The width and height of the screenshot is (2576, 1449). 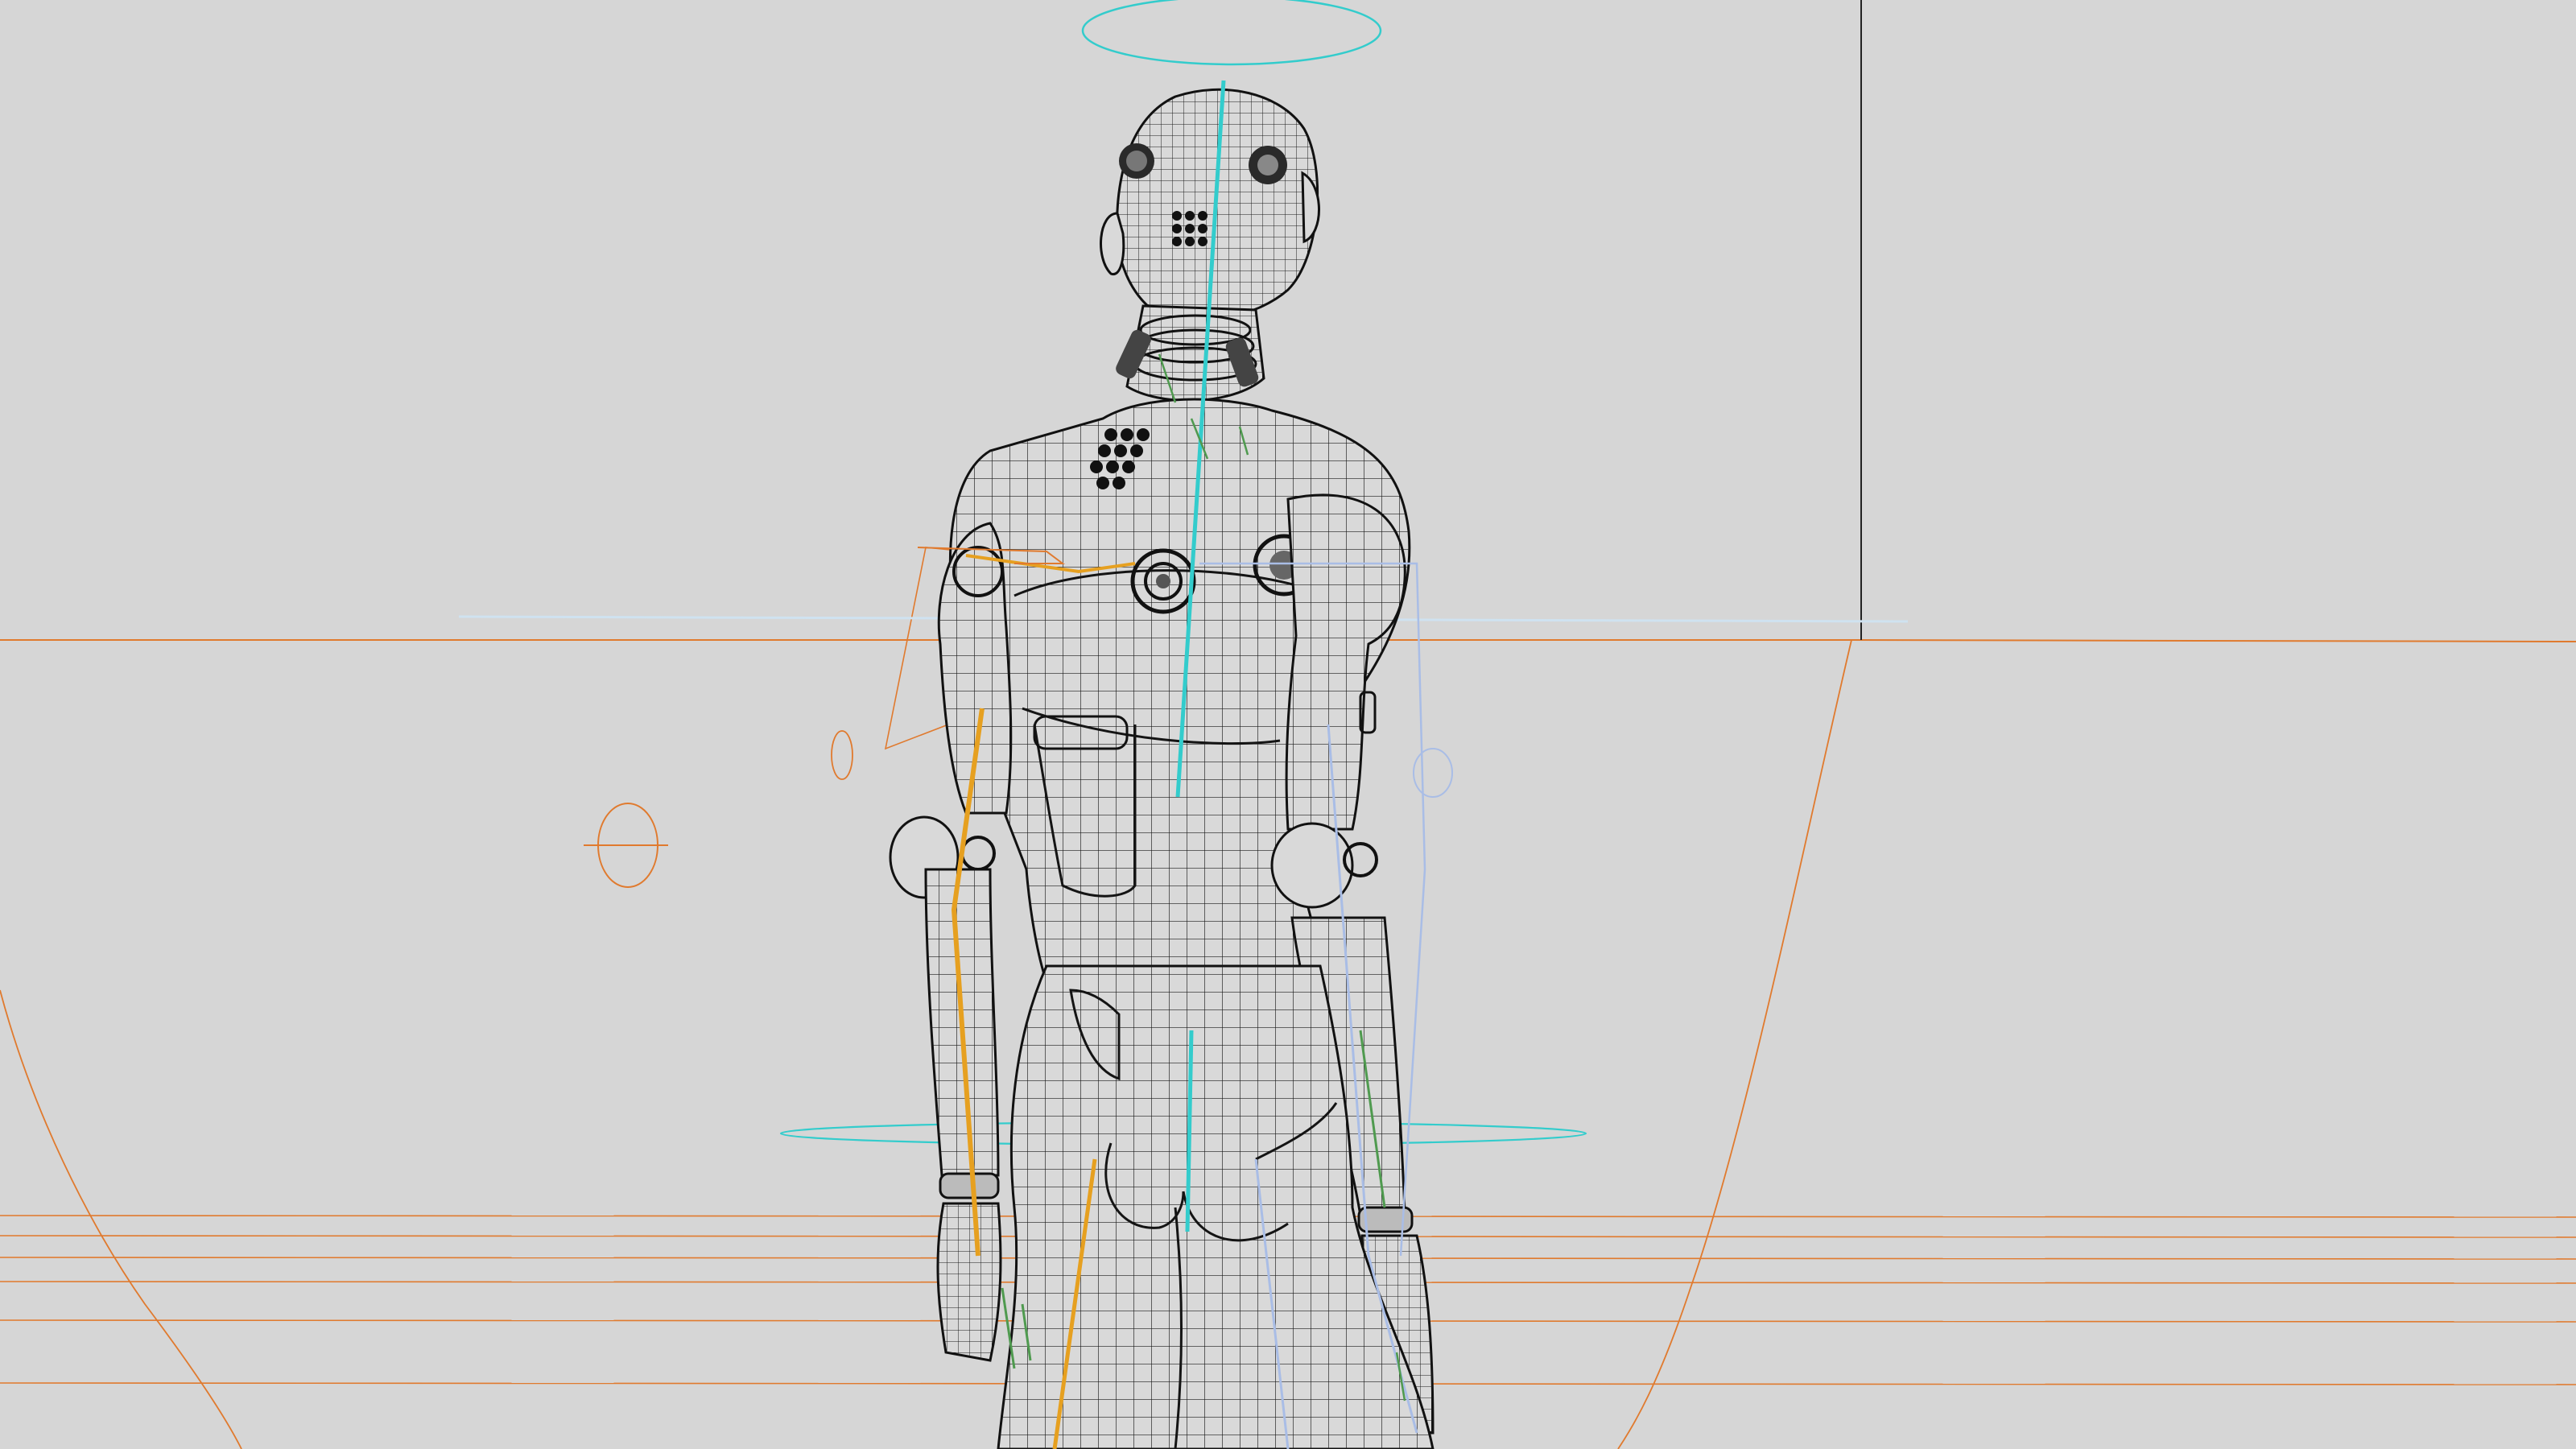 I want to click on neck, so click(x=1189, y=353).